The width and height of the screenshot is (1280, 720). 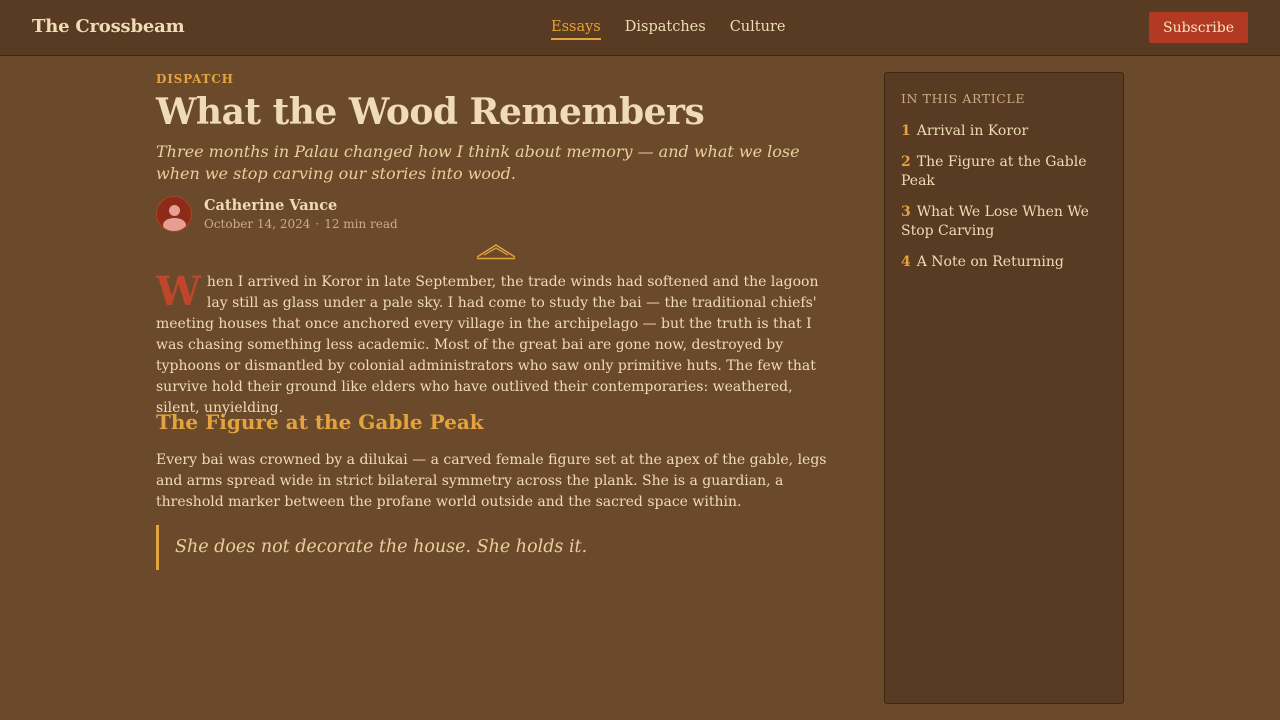 I want to click on main-nav: Essays Dispatches Culture, so click(x=668, y=29).